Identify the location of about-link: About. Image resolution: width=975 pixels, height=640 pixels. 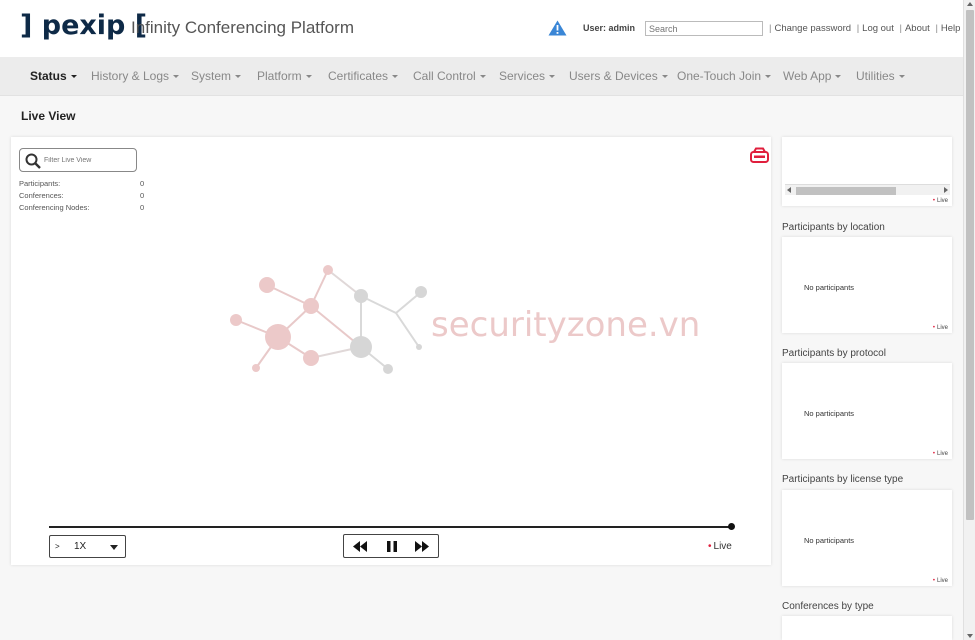
(917, 28).